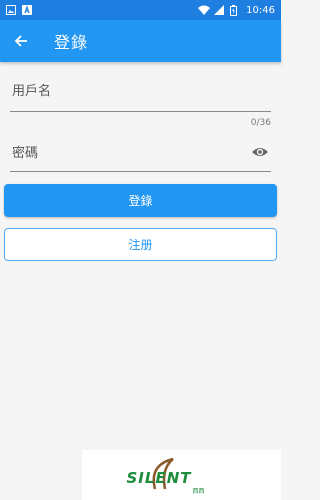 The height and width of the screenshot is (500, 320). Describe the element at coordinates (32, 91) in the screenshot. I see `username-label: 用戶名` at that location.